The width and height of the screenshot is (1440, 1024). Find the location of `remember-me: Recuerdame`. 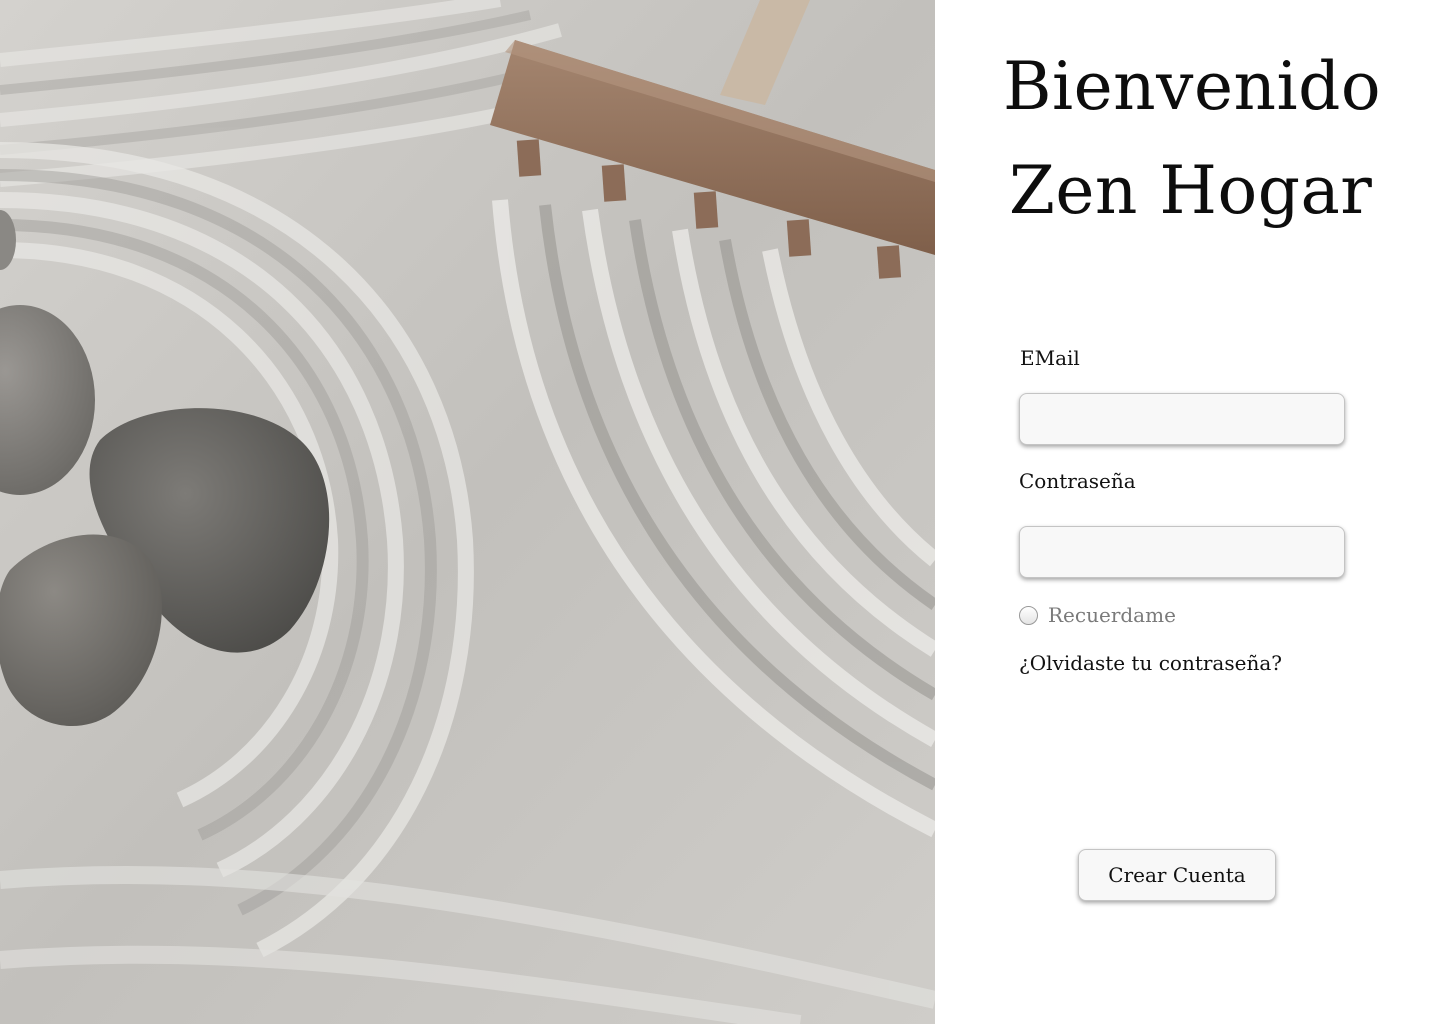

remember-me: Recuerdame is located at coordinates (1097, 615).